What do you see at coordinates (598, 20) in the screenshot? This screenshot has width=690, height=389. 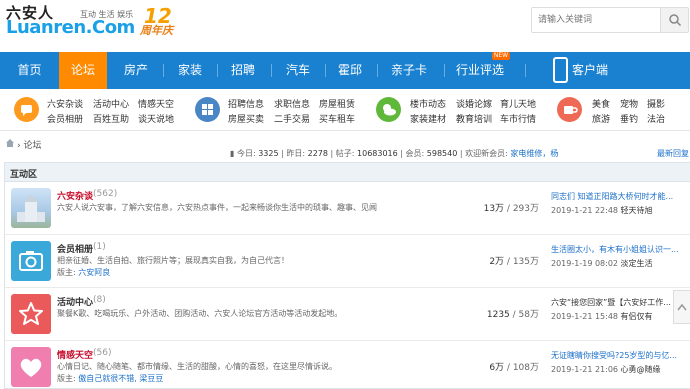 I see `search-input` at bounding box center [598, 20].